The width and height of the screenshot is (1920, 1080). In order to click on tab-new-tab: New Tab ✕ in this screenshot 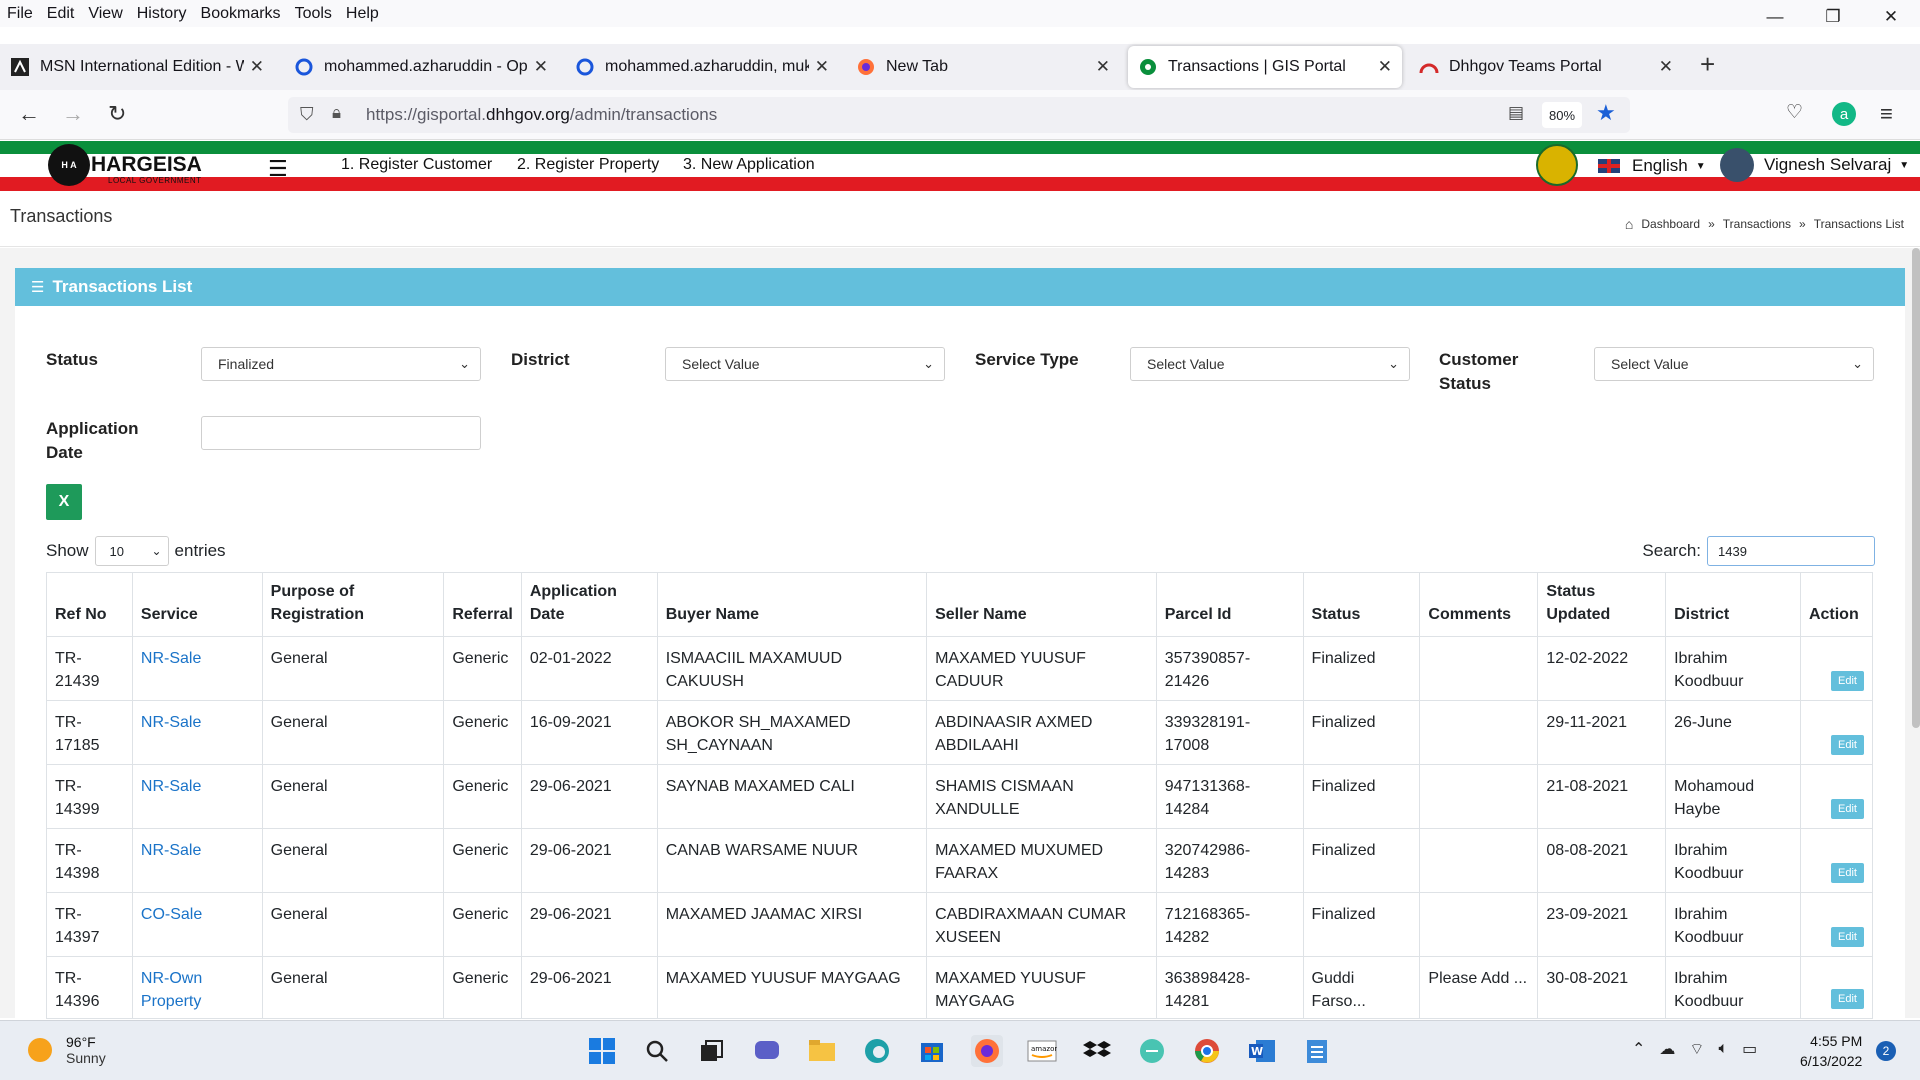, I will do `click(983, 67)`.